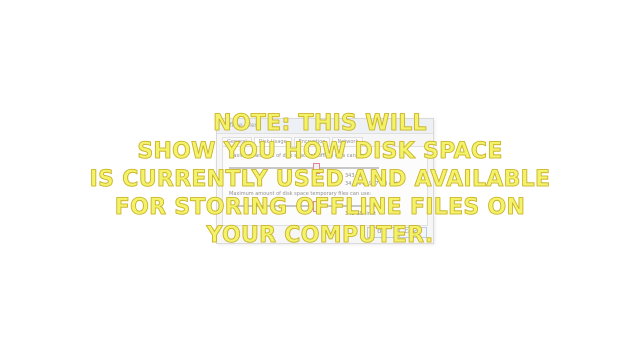  What do you see at coordinates (320, 208) in the screenshot?
I see `caption-line: FOR STORING OFFLINE FILES ON` at bounding box center [320, 208].